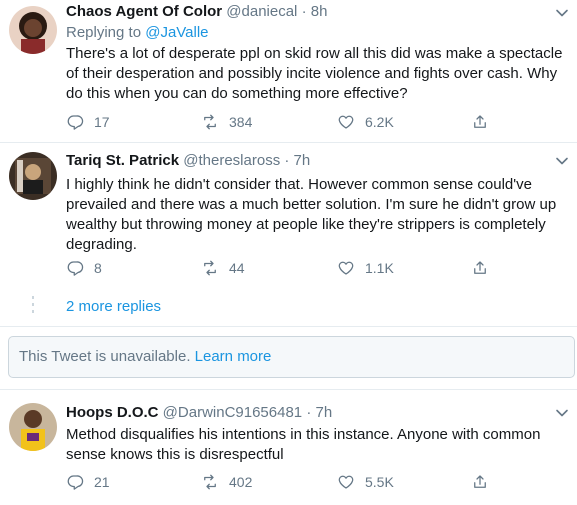 This screenshot has width=577, height=505. I want to click on retweet-count: 44, so click(237, 268).